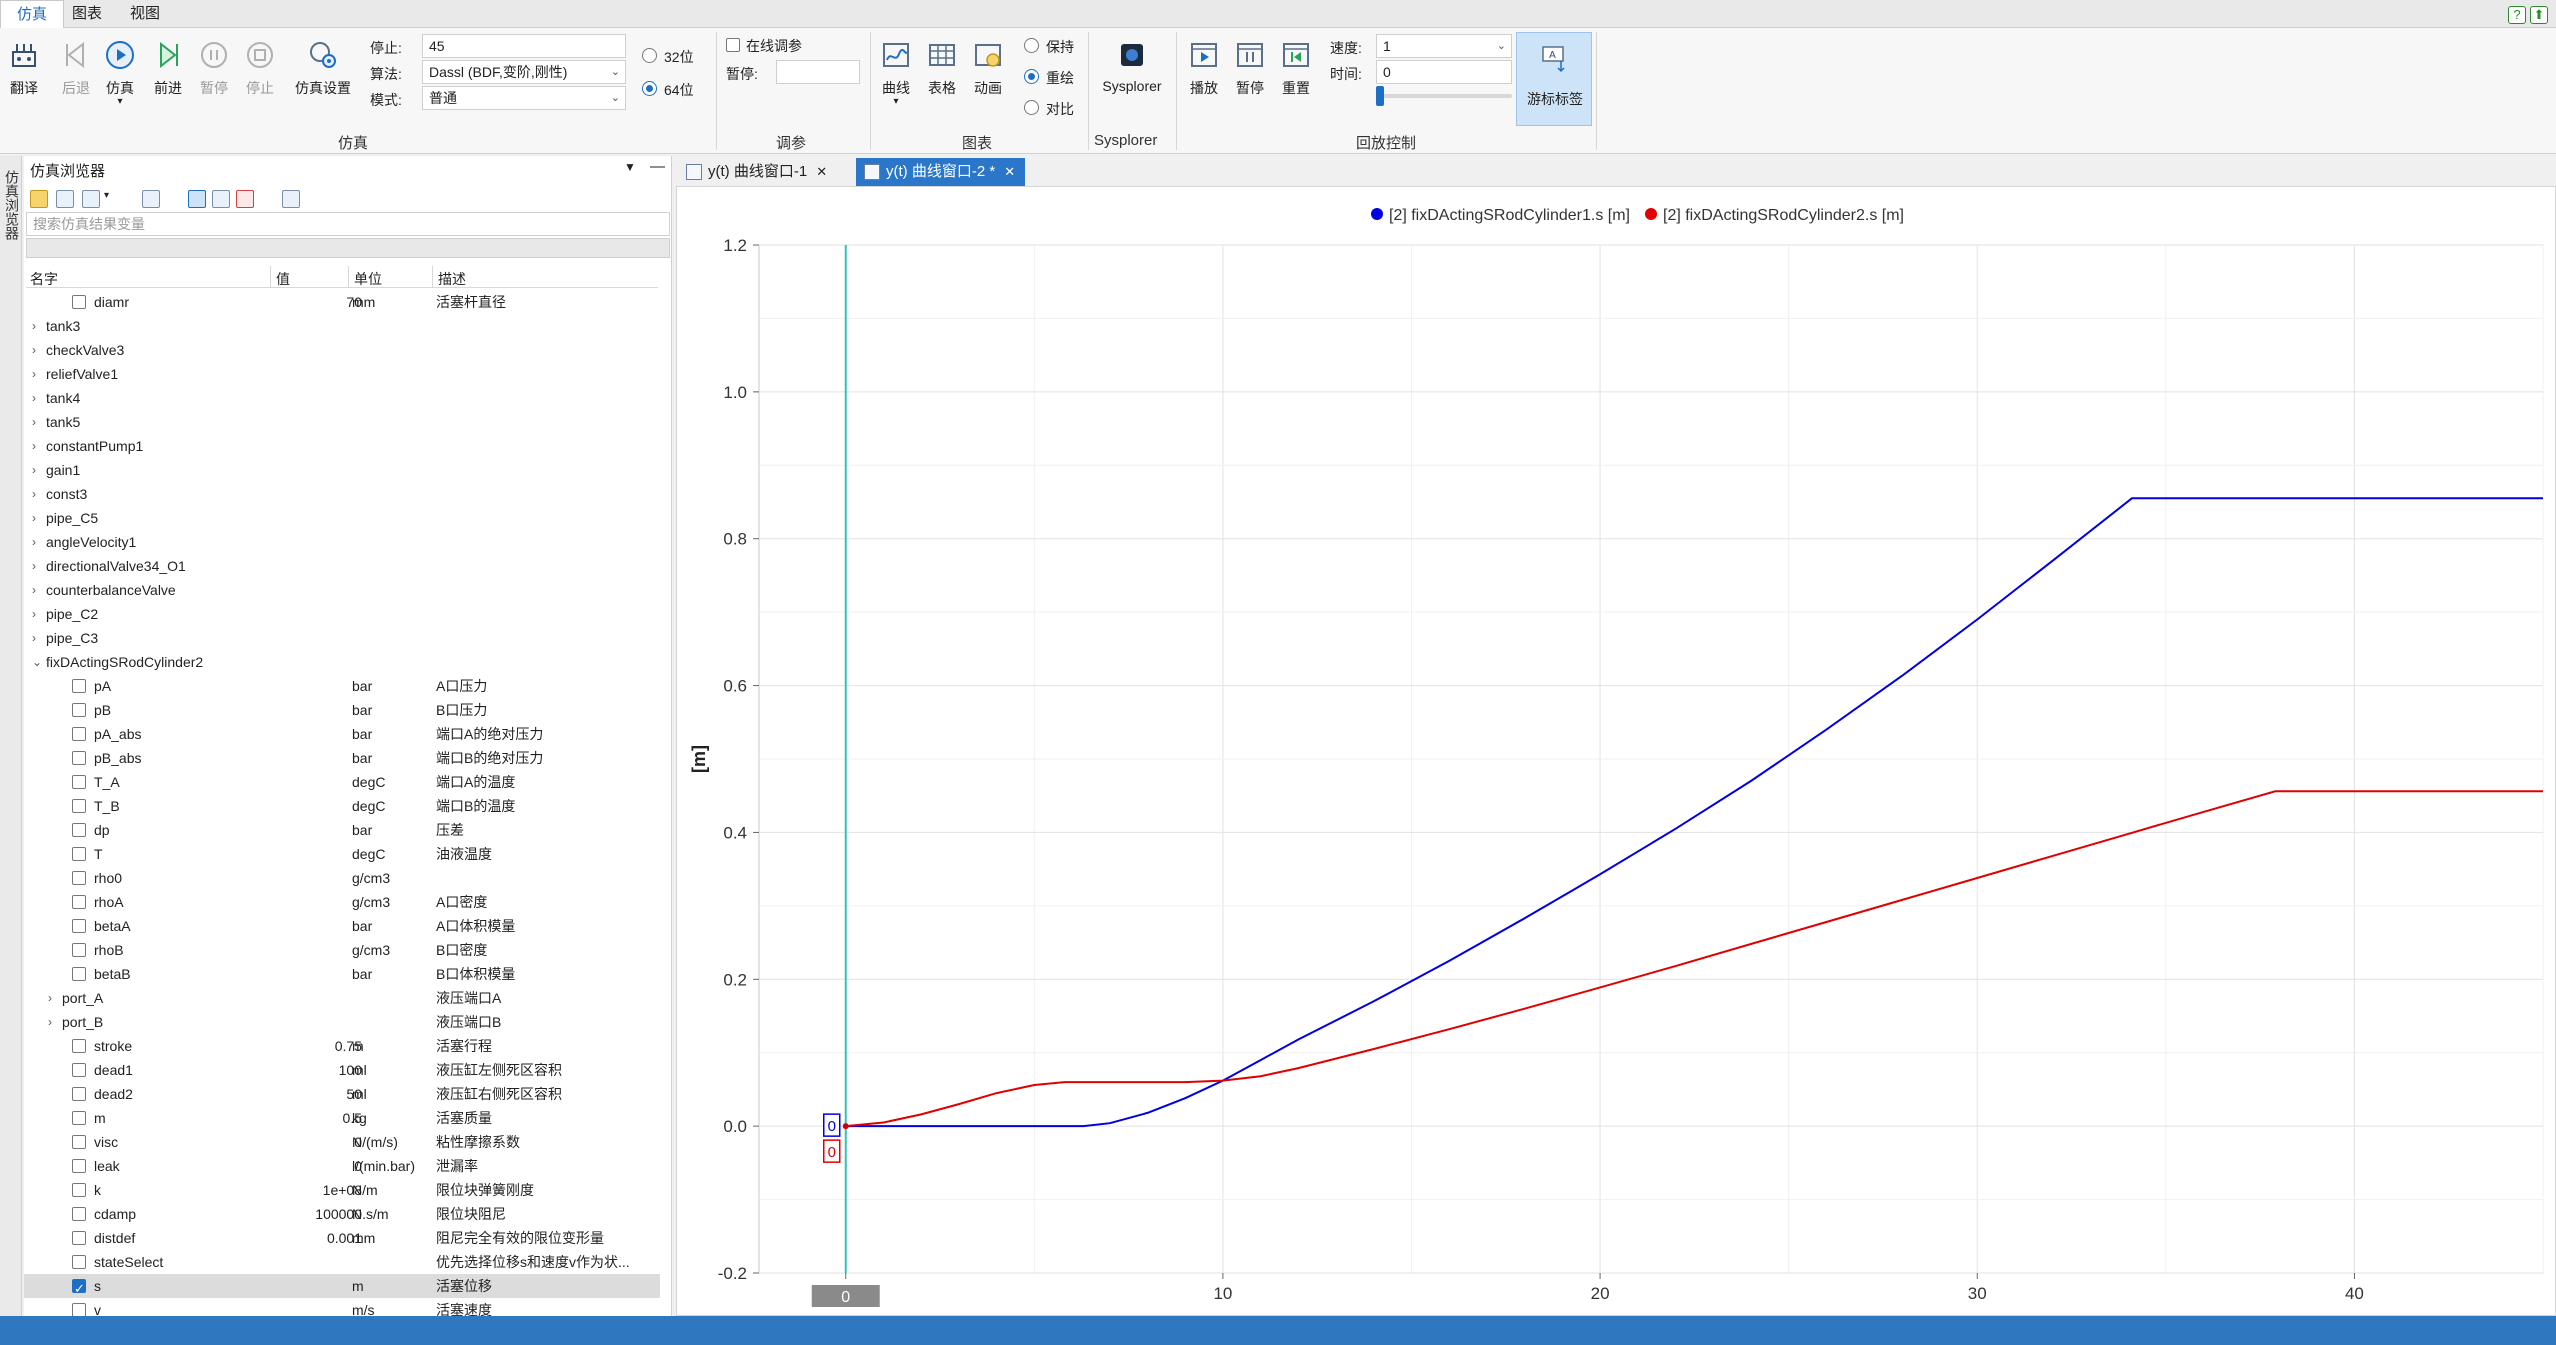 Image resolution: width=2556 pixels, height=1345 pixels. What do you see at coordinates (342, 1142) in the screenshot?
I see `variable-row: visc 0 N/(m/s) 粘性摩擦系数` at bounding box center [342, 1142].